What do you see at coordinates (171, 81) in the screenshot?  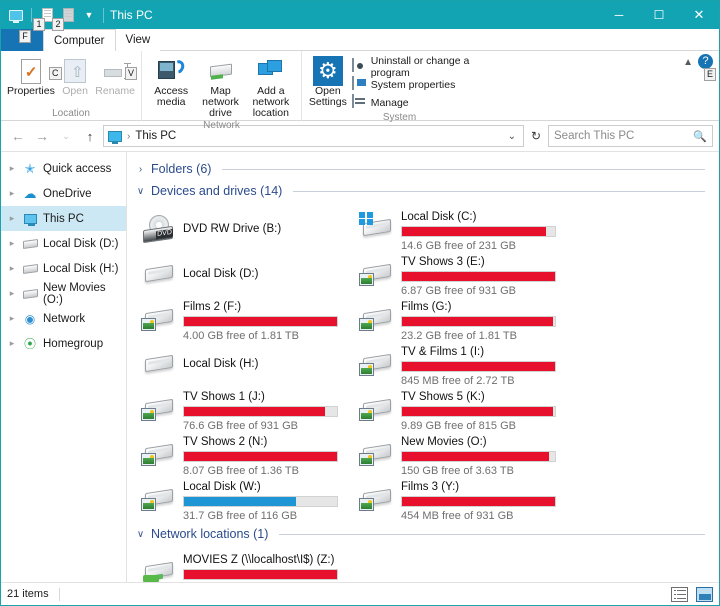 I see `access-media-button: Access media` at bounding box center [171, 81].